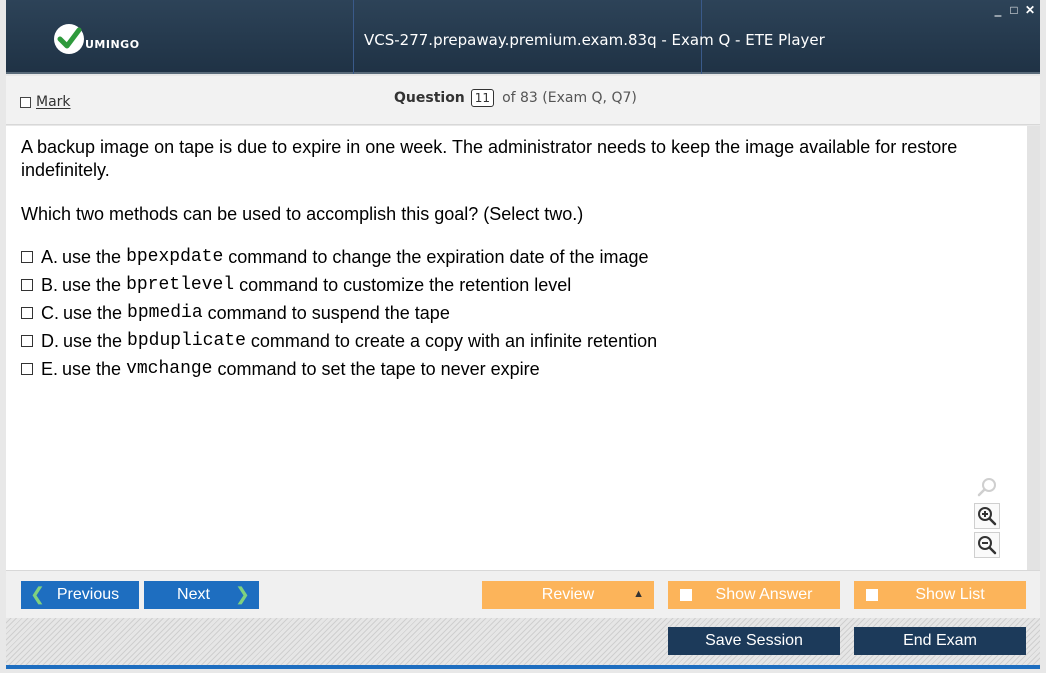 This screenshot has height=673, width=1046. Describe the element at coordinates (50, 312) in the screenshot. I see `choice-letter: C.` at that location.